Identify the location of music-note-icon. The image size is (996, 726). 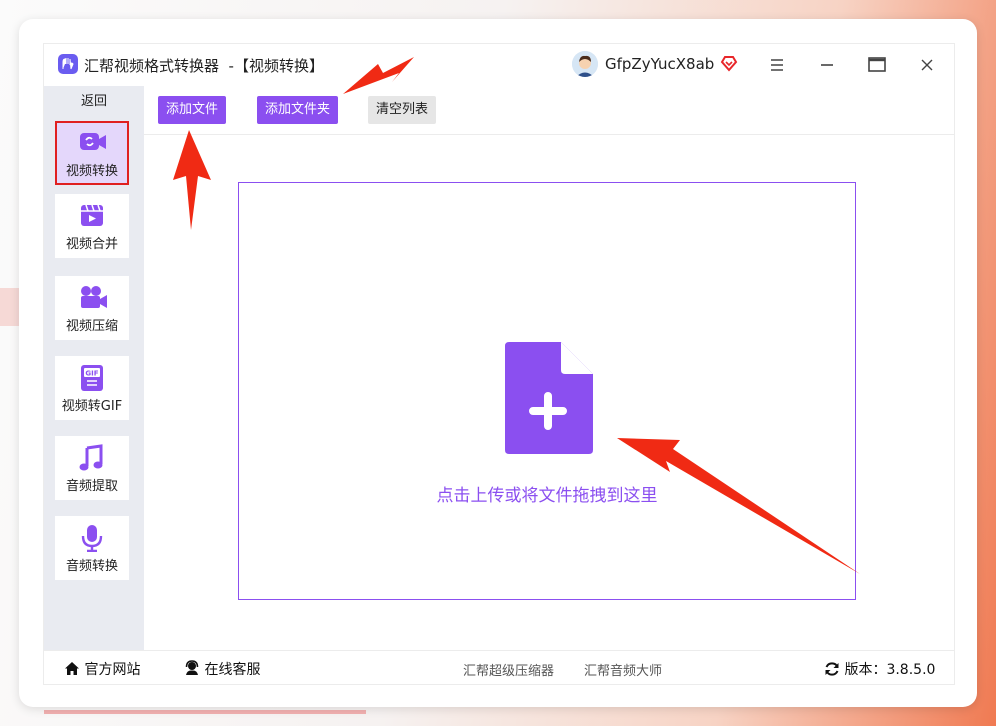
(92, 457).